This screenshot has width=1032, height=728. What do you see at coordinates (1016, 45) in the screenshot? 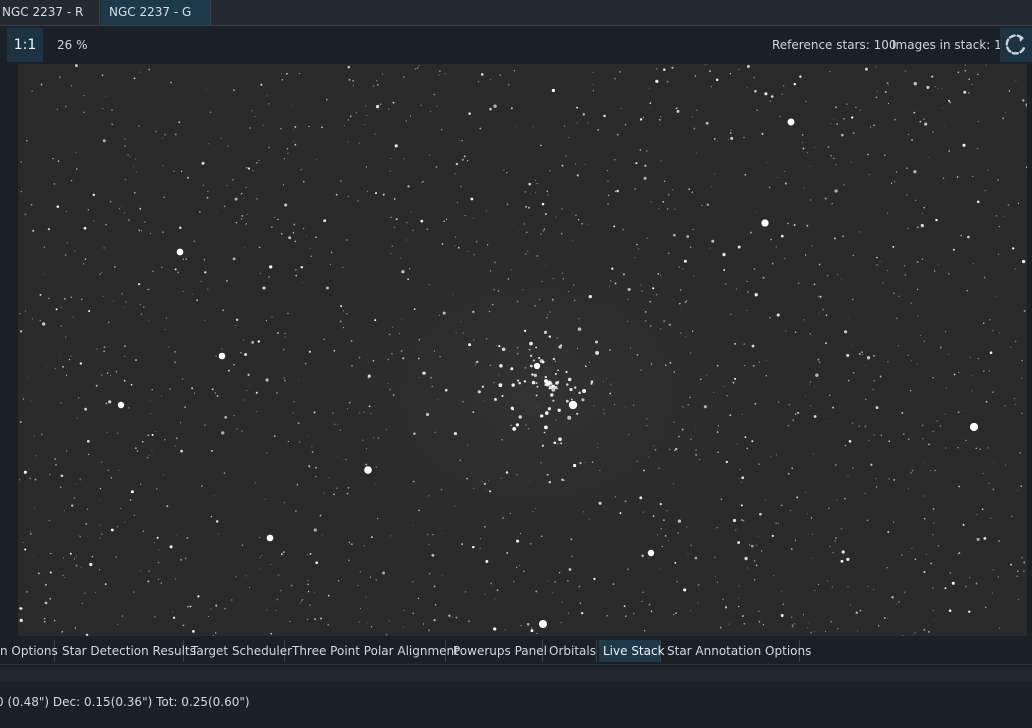
I see `refresh-button` at bounding box center [1016, 45].